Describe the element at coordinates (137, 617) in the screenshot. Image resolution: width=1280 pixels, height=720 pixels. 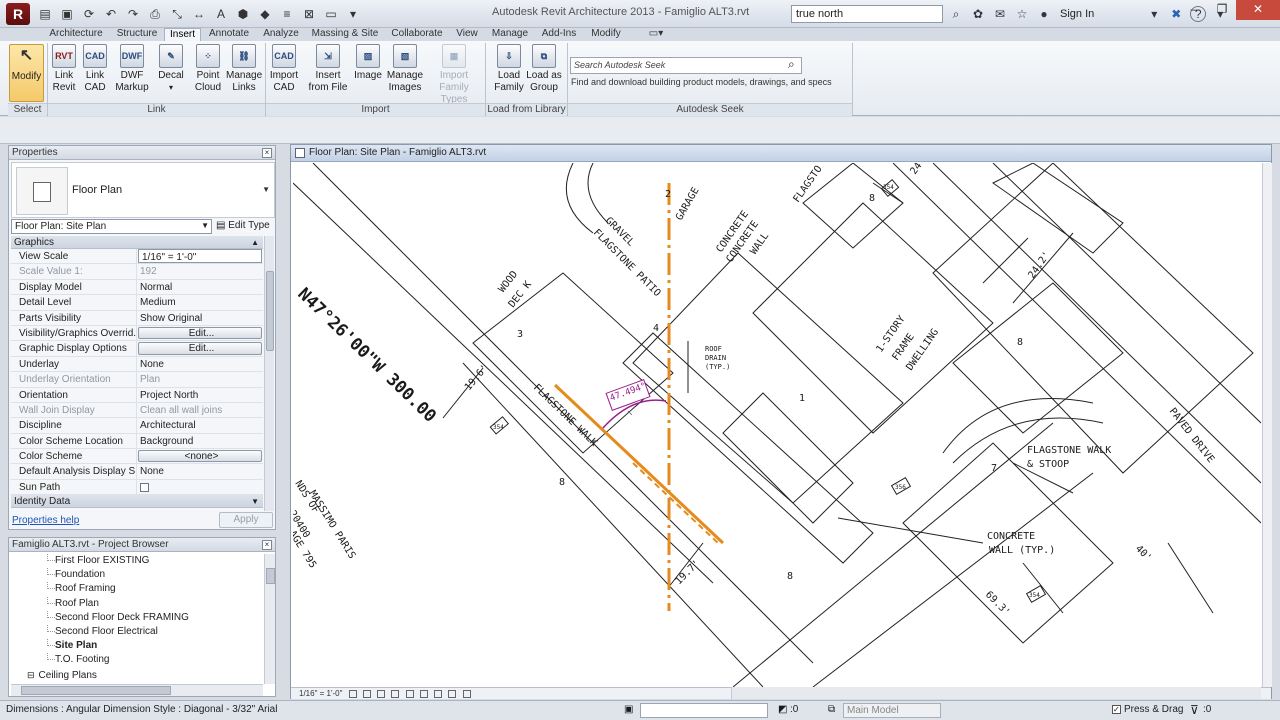
I see `tree-item: Second Floor Deck FRAMING` at that location.